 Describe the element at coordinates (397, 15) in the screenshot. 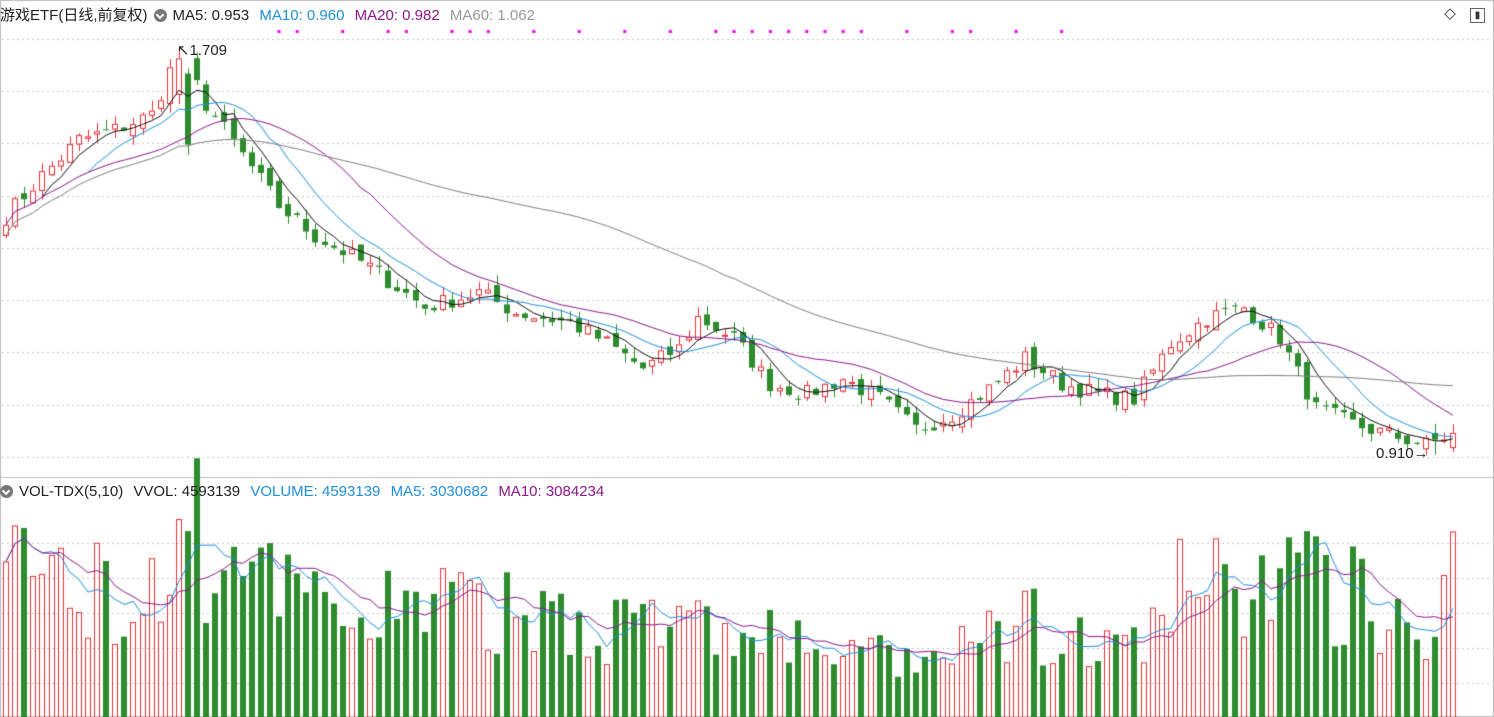

I see `ma20-label: MA20: 0.982` at that location.